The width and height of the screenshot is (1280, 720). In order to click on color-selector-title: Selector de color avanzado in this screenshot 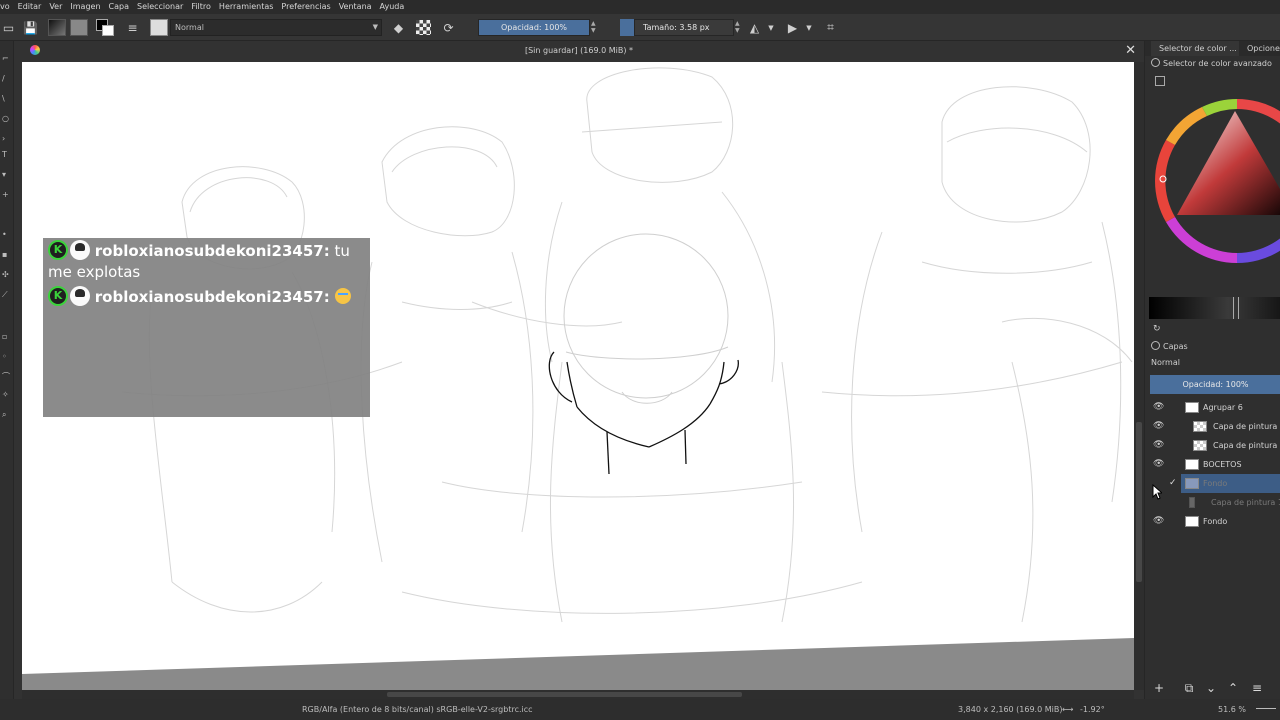, I will do `click(1211, 63)`.